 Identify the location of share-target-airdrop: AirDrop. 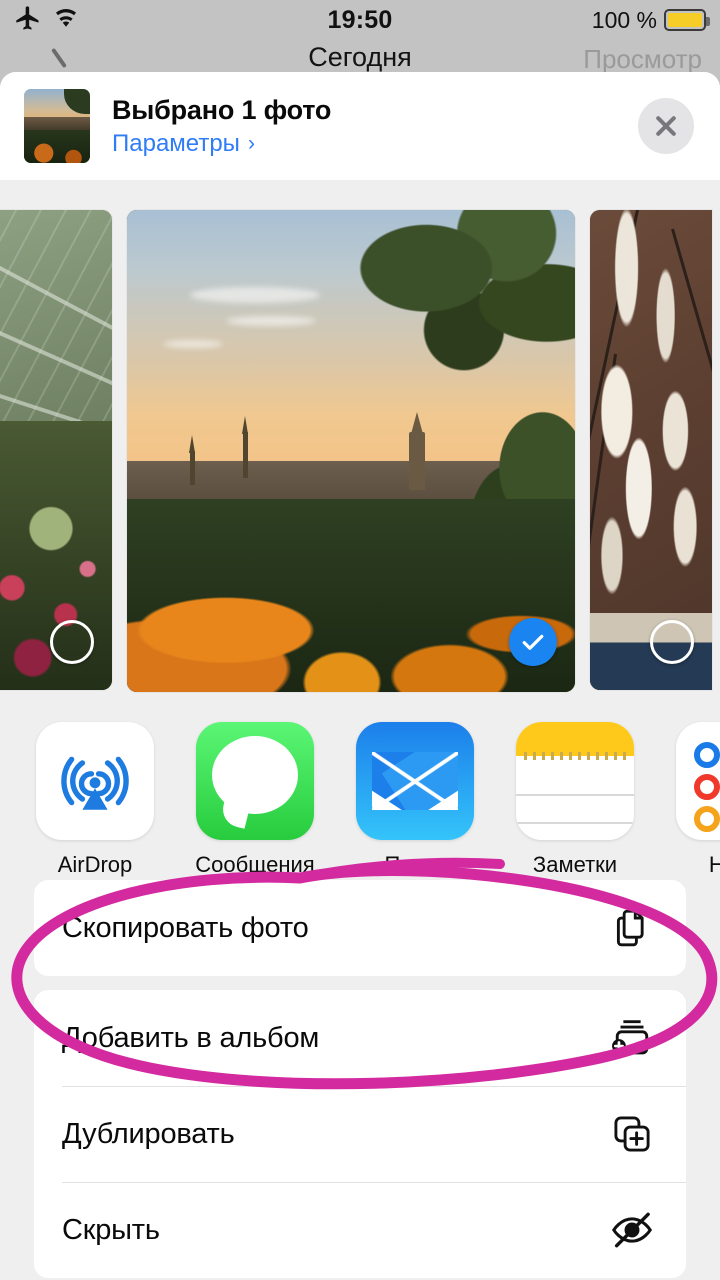
(95, 800).